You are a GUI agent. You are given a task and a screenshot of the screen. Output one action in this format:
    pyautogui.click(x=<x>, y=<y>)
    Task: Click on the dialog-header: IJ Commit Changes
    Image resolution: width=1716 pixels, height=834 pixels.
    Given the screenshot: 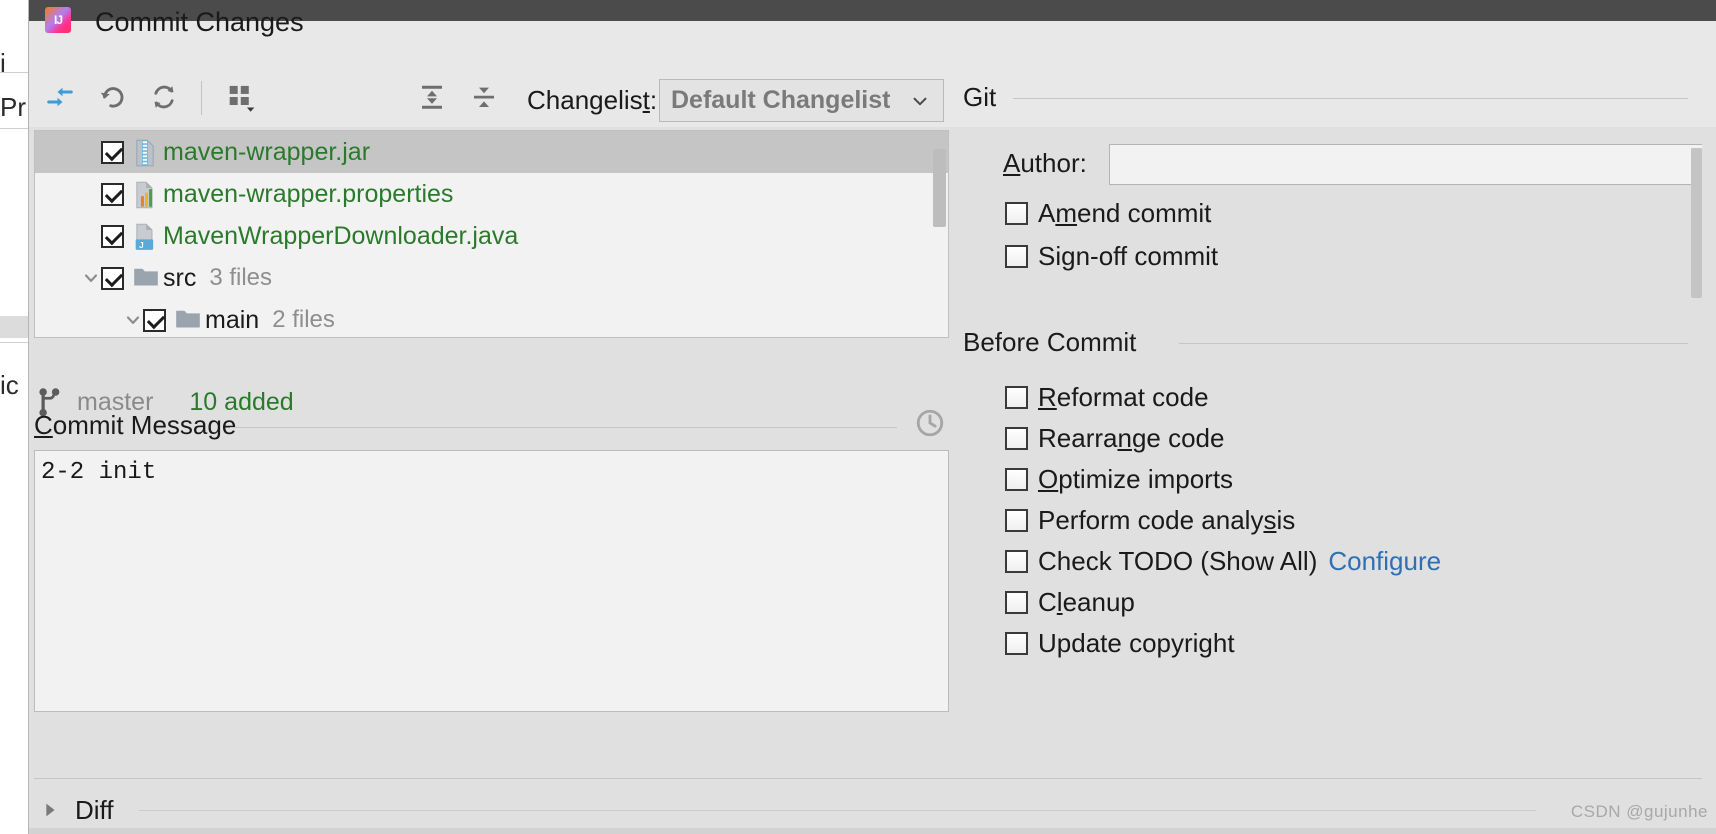 What is the action you would take?
    pyautogui.click(x=872, y=35)
    